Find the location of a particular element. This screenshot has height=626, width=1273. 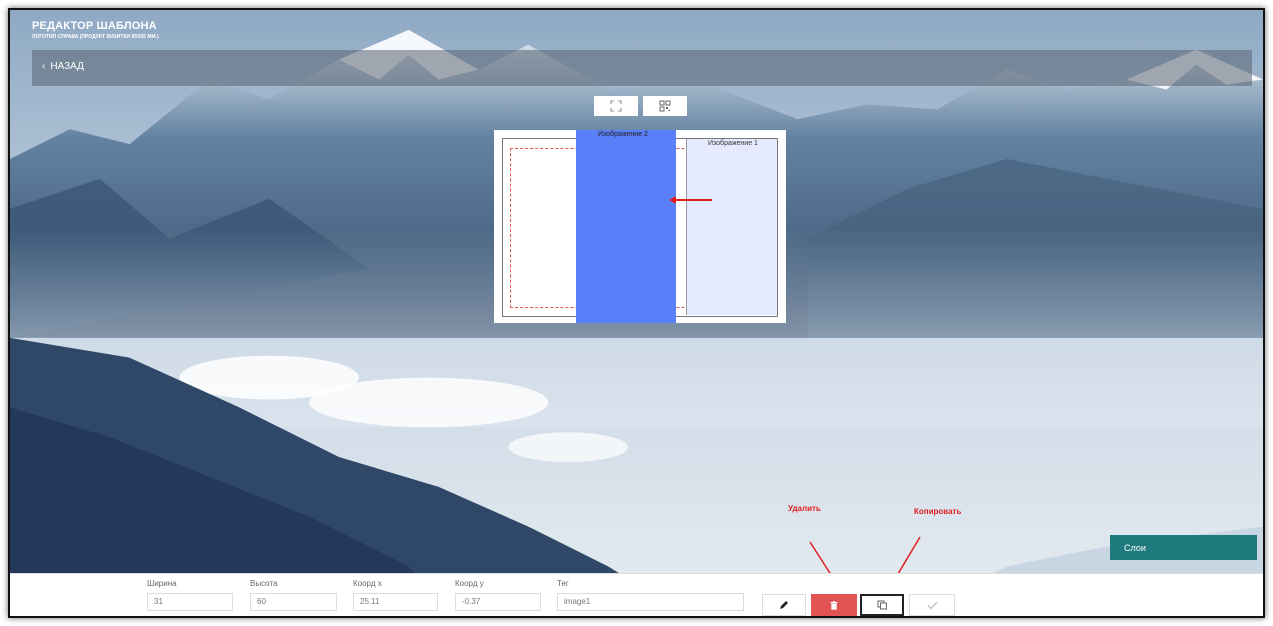

fullscreen-button is located at coordinates (616, 106).